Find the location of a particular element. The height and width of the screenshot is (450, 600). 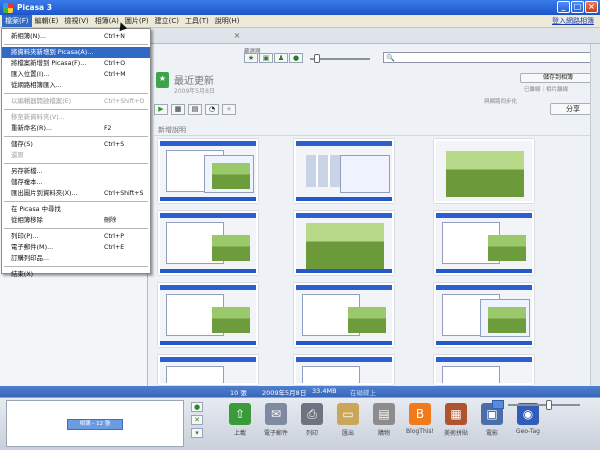

add-to-album-icon: ▾ is located at coordinates (197, 433).